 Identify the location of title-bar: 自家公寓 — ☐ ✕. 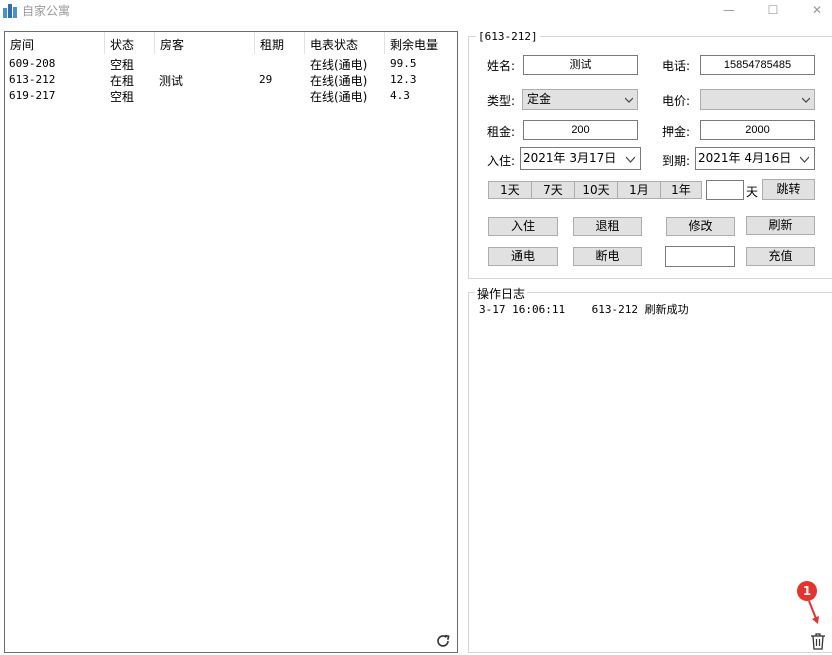
(416, 11).